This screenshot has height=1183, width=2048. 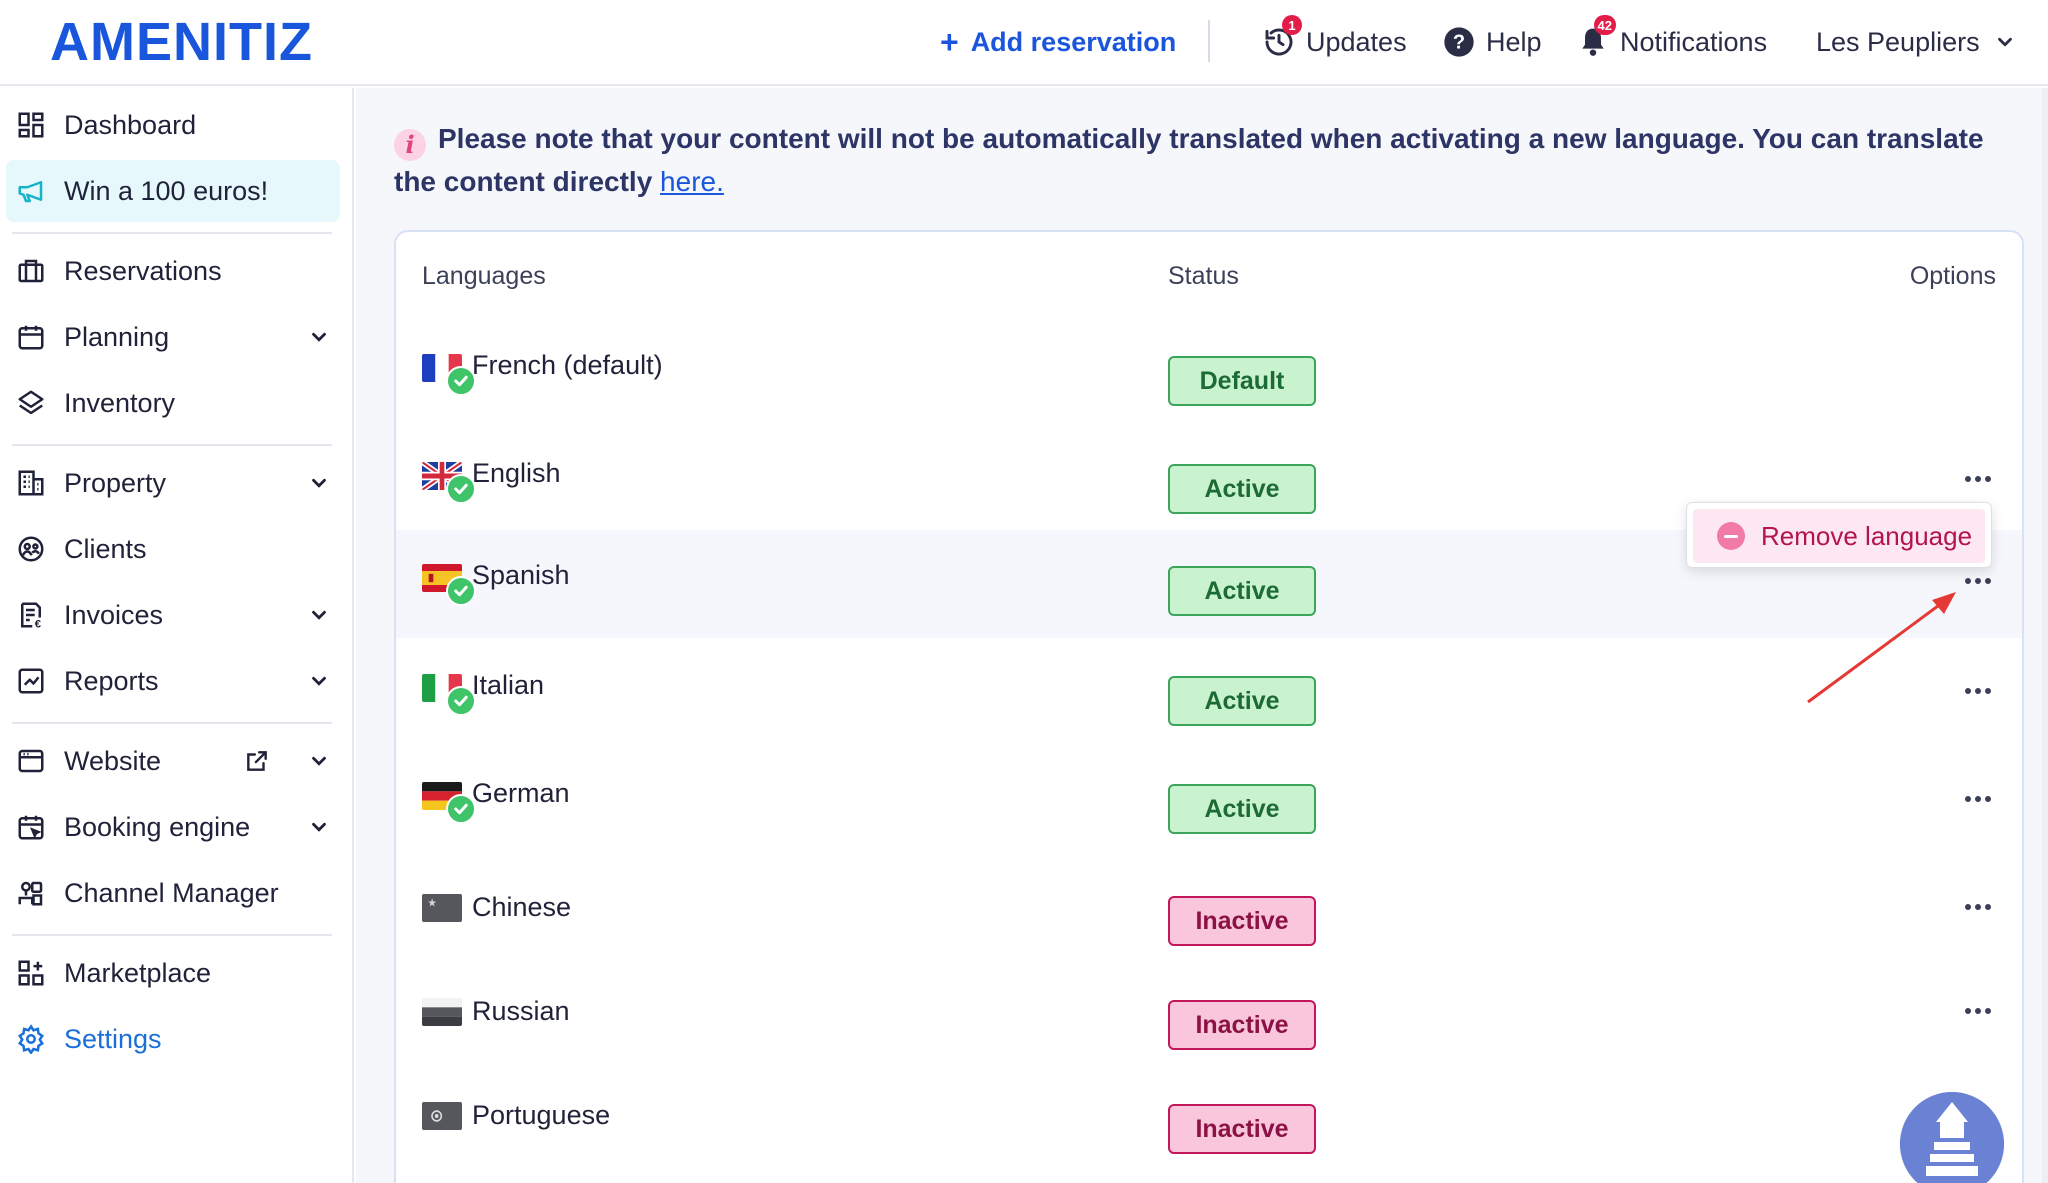 I want to click on language-name: Portuguese, so click(x=541, y=1115).